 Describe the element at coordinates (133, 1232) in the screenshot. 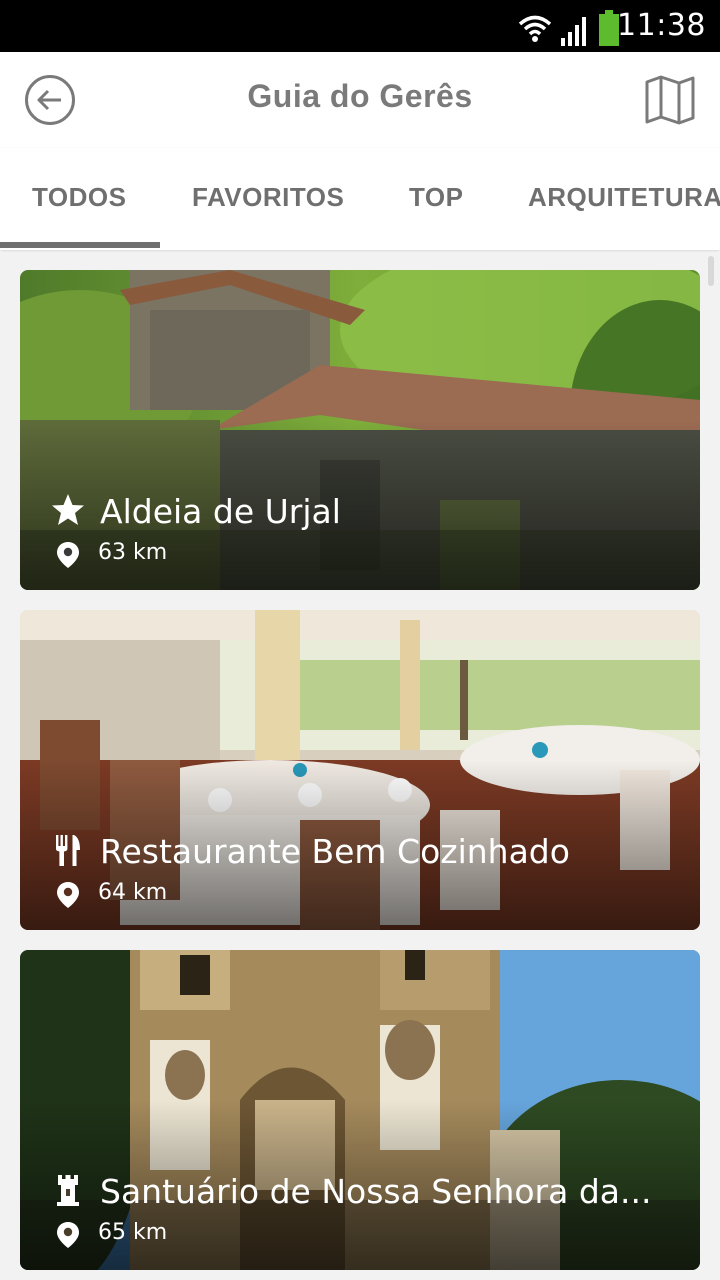

I see `place-distance: 65 km` at that location.